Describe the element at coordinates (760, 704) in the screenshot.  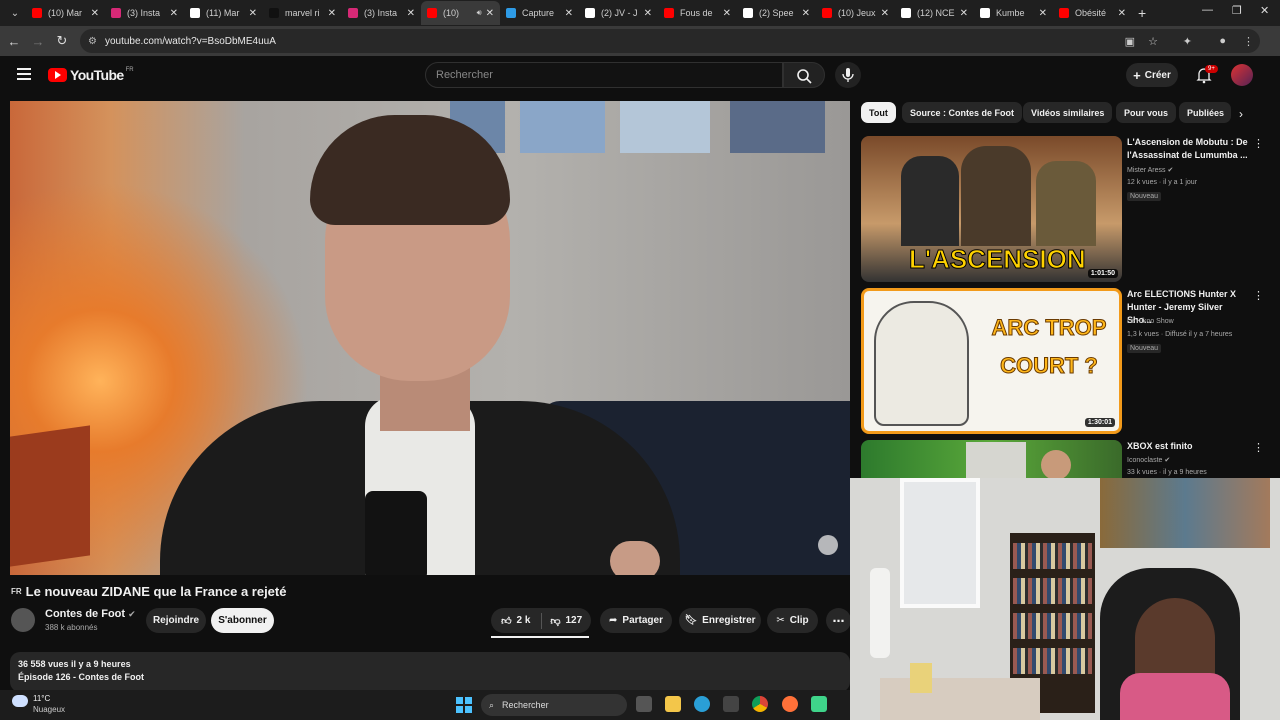
I see `chrome-icon` at that location.